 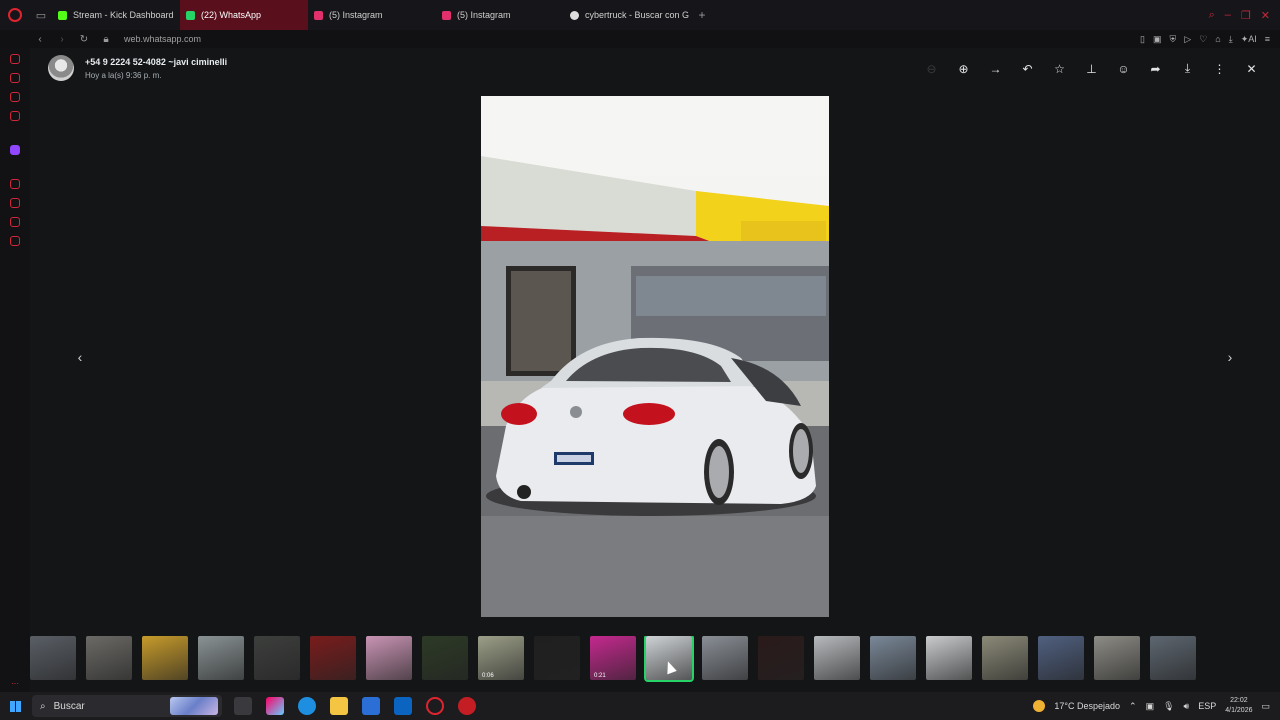 I want to click on clock-time: 22:02, so click(x=1239, y=700).